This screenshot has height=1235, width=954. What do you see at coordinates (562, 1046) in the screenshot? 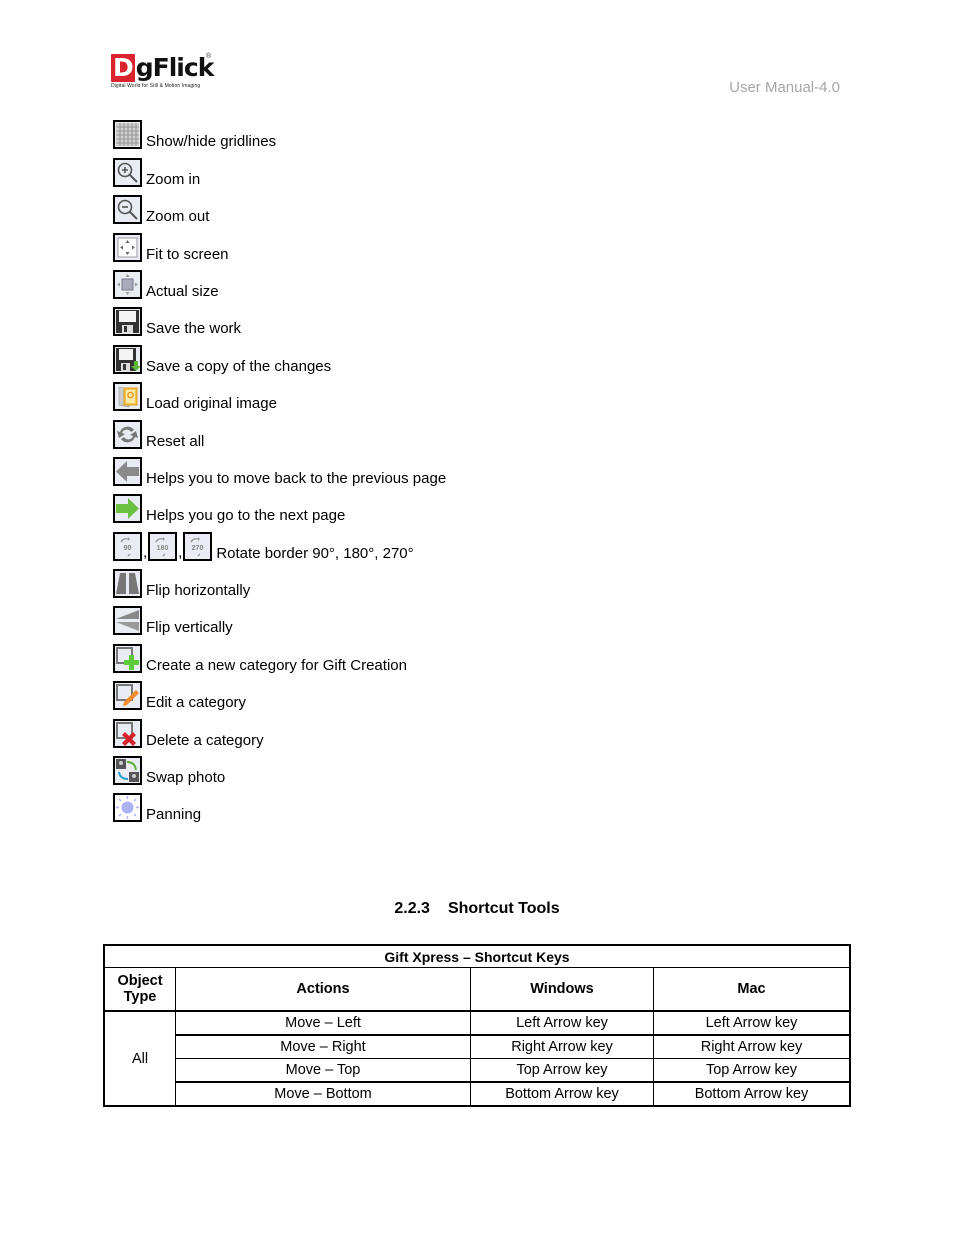
I see `windows-cell: Right Arrow key` at bounding box center [562, 1046].